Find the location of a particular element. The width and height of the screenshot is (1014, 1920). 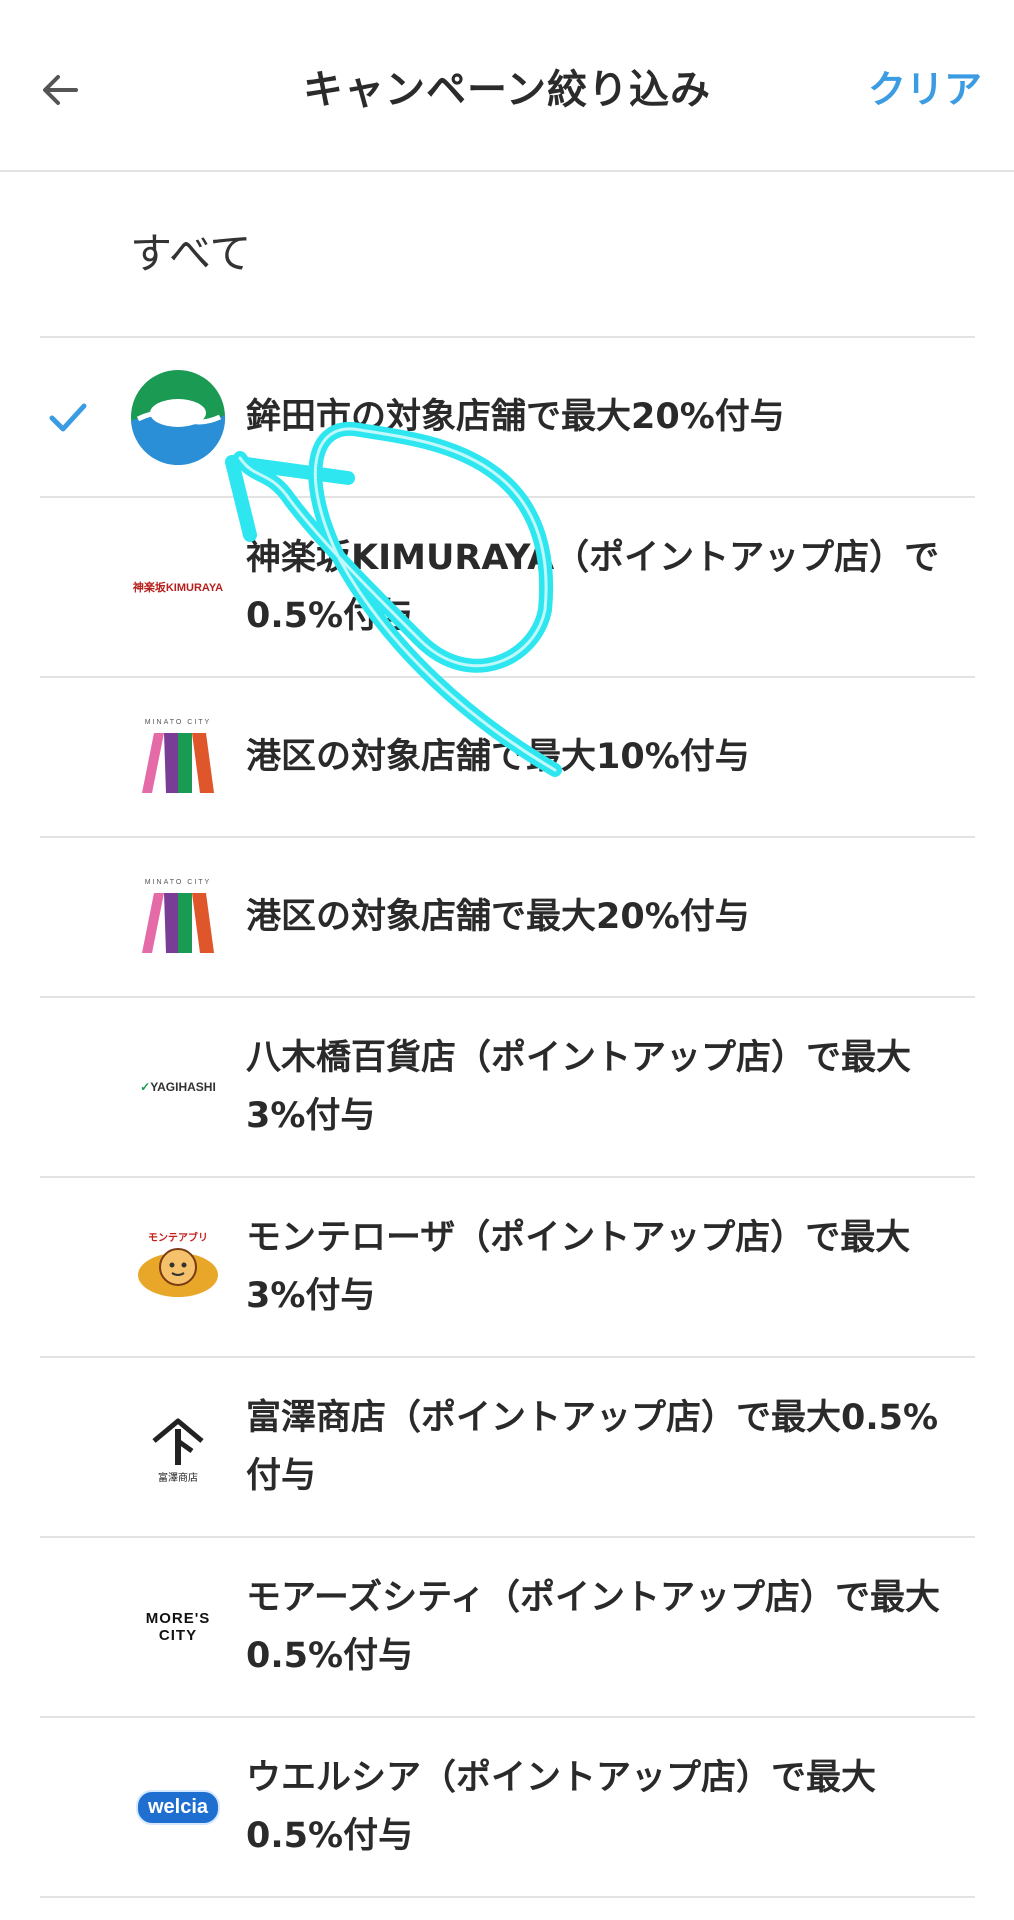

svg-text: モンテアブリ is located at coordinates (178, 1237).